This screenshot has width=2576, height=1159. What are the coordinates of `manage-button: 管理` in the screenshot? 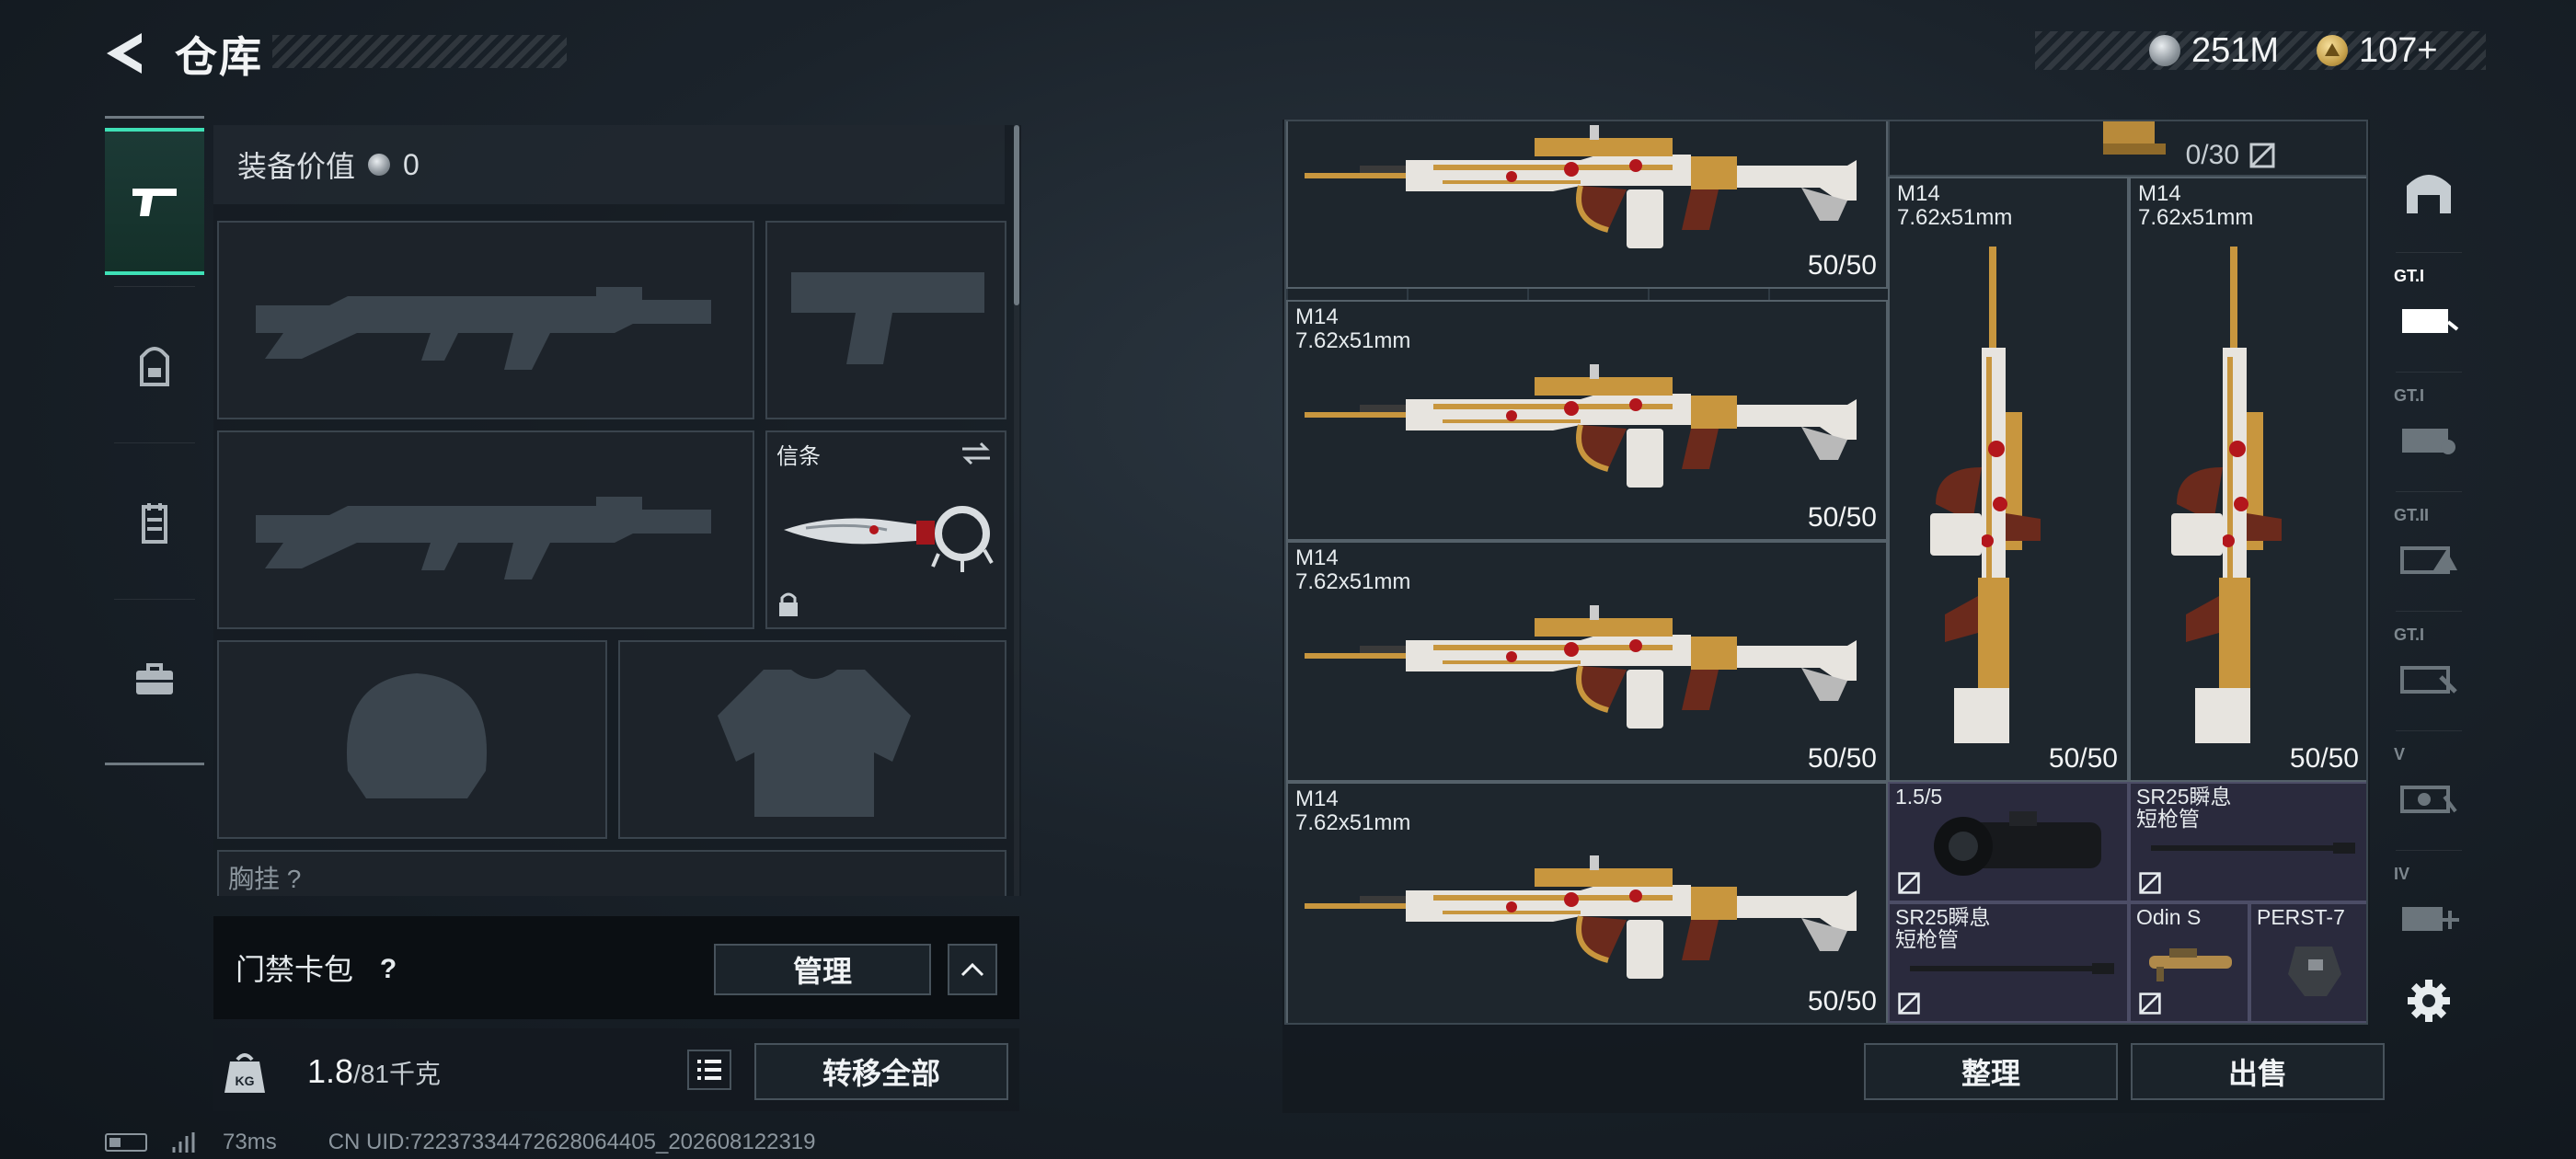 It's located at (822, 969).